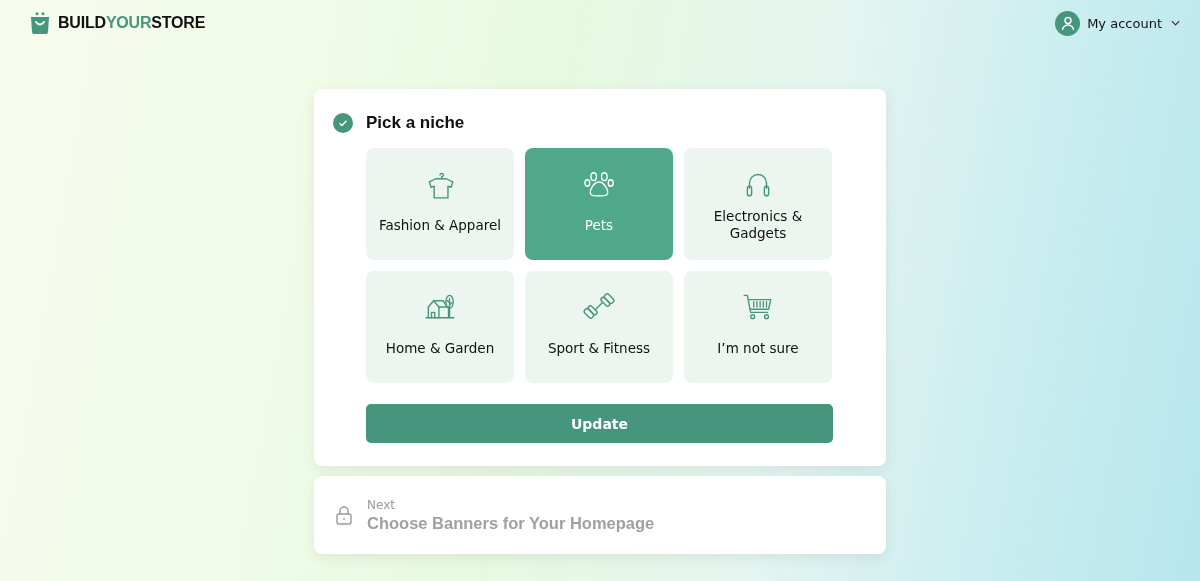 Image resolution: width=1200 pixels, height=581 pixels. What do you see at coordinates (132, 23) in the screenshot?
I see `logo-text: BUILDYOURSTORE` at bounding box center [132, 23].